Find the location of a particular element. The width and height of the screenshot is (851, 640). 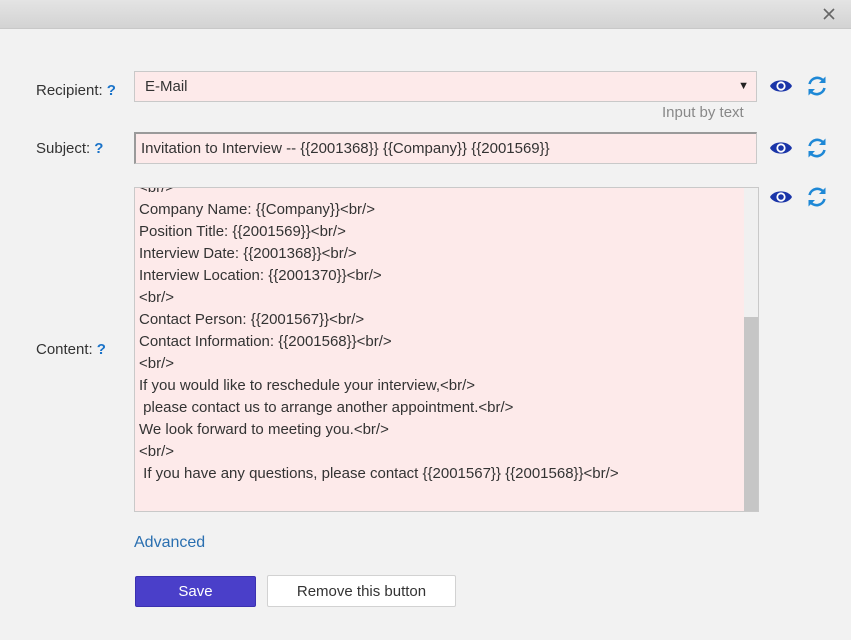

recipient-input-by-text-link: Input by text is located at coordinates (703, 112).